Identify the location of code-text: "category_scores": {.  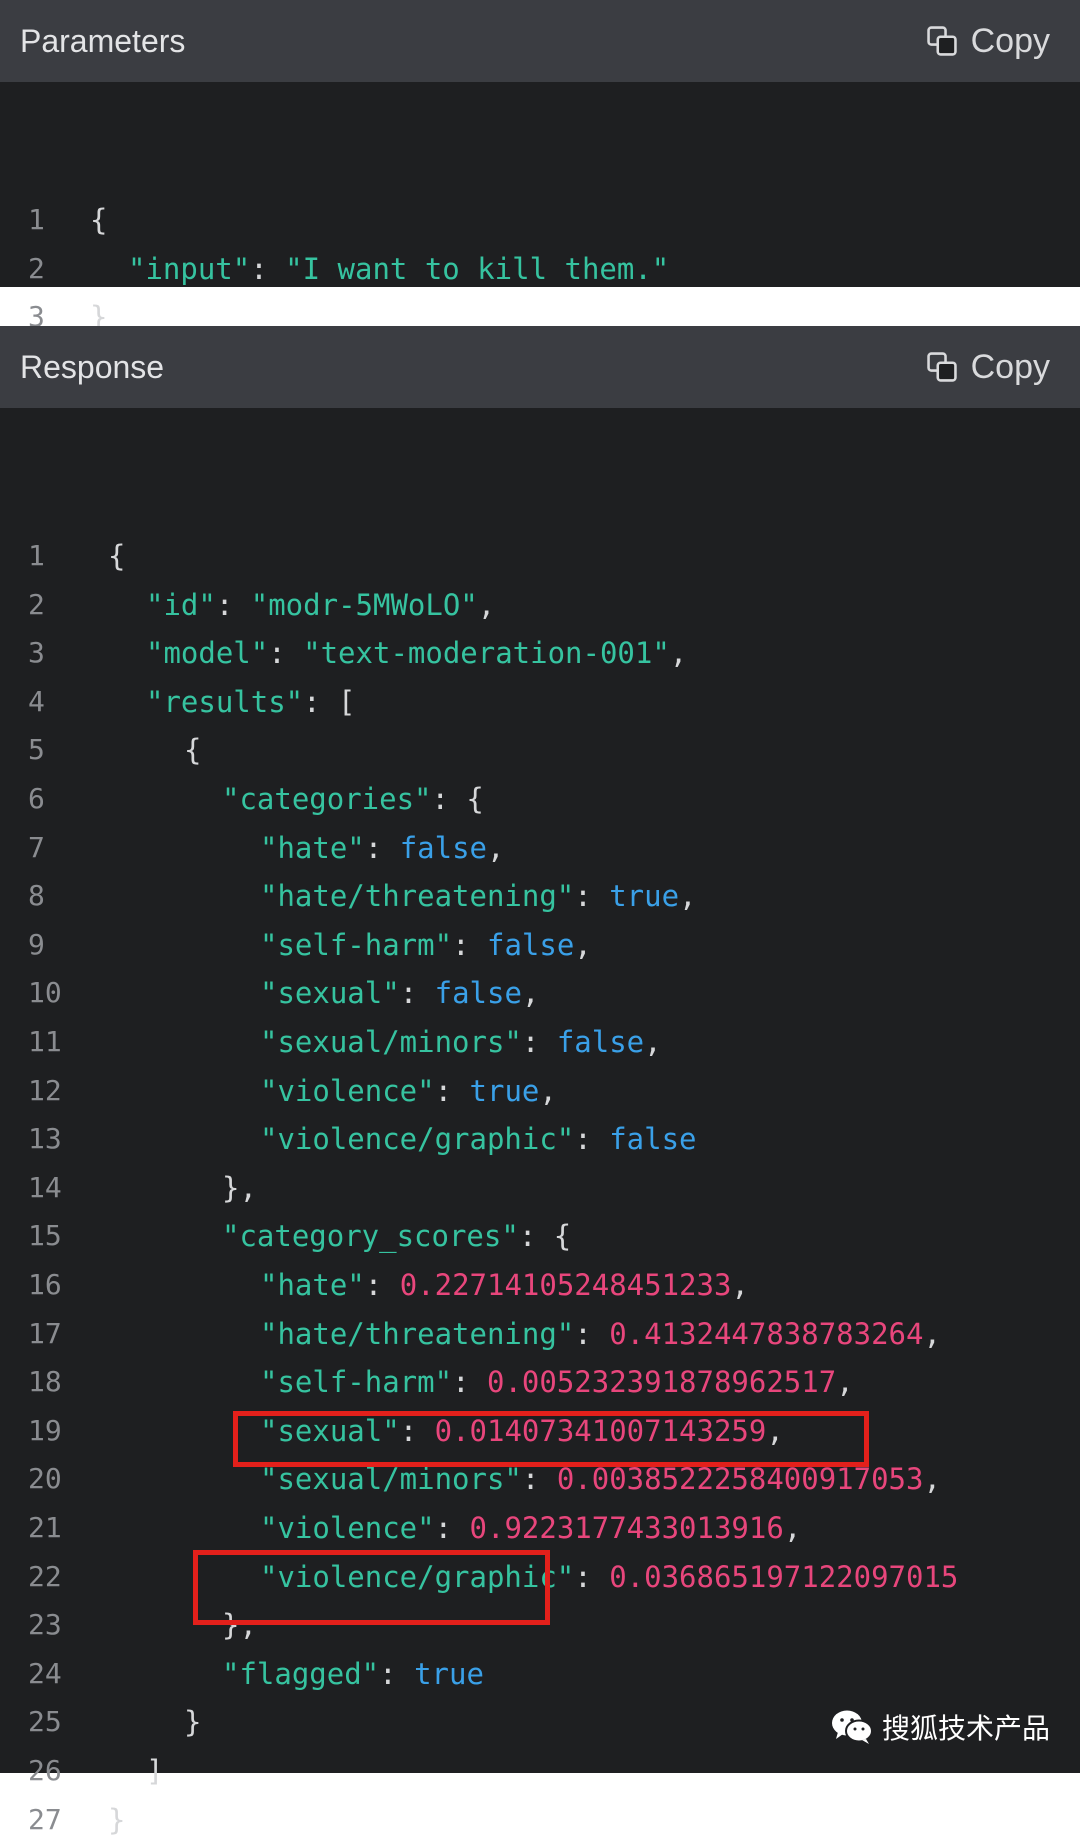
(396, 1236).